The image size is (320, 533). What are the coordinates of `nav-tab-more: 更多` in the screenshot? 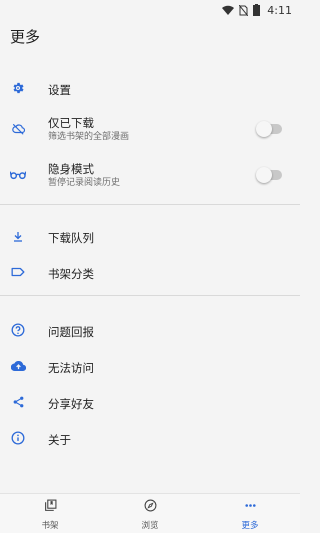 It's located at (250, 513).